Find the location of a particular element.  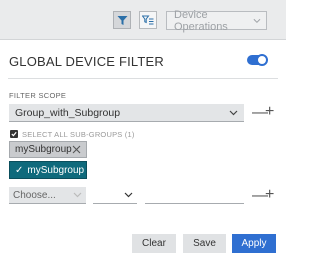

filter-toggle is located at coordinates (257, 60).